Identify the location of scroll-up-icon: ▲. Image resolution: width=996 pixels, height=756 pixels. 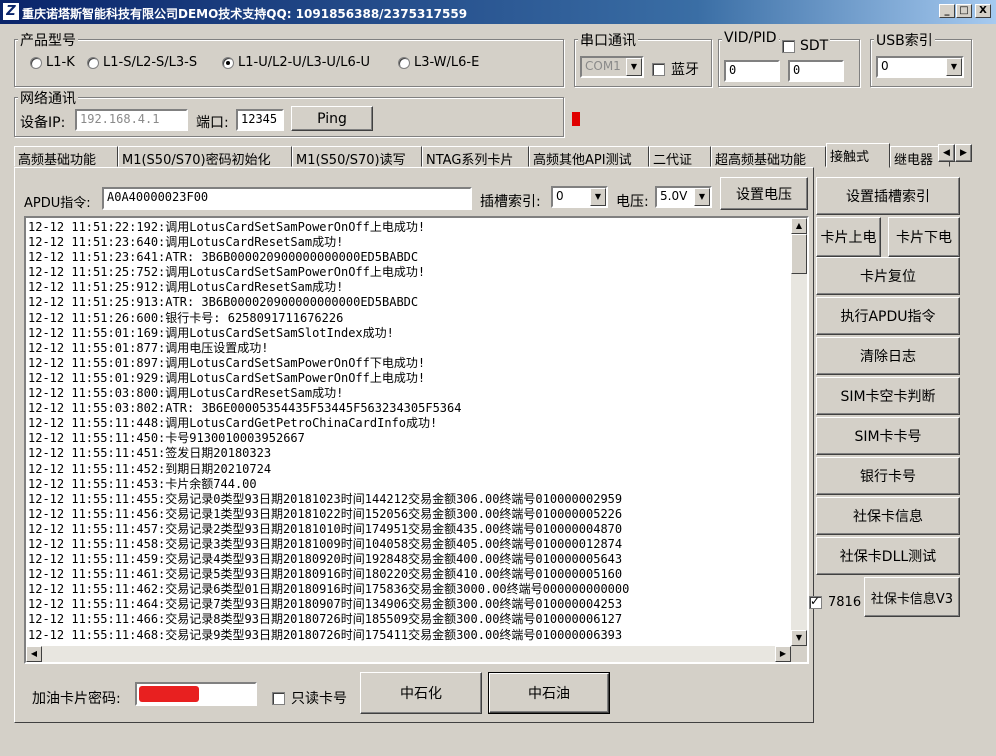
(799, 226).